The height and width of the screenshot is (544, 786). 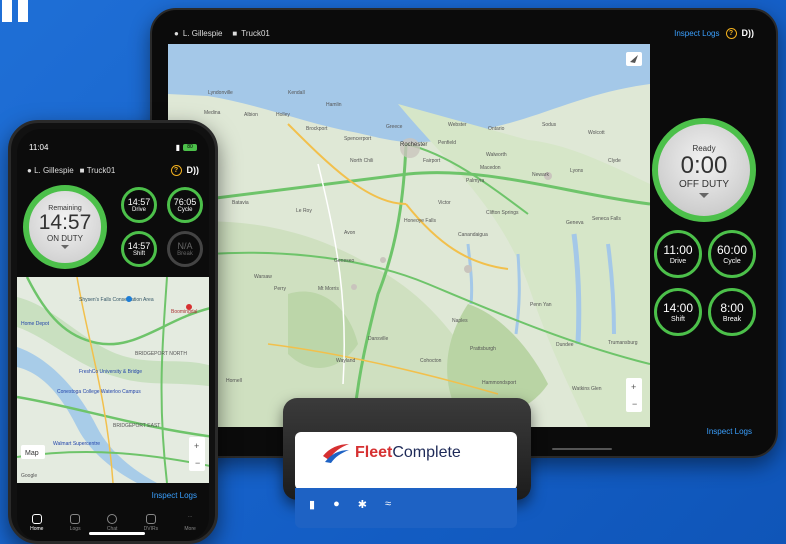 What do you see at coordinates (150, 519) in the screenshot?
I see `dvir-icon` at bounding box center [150, 519].